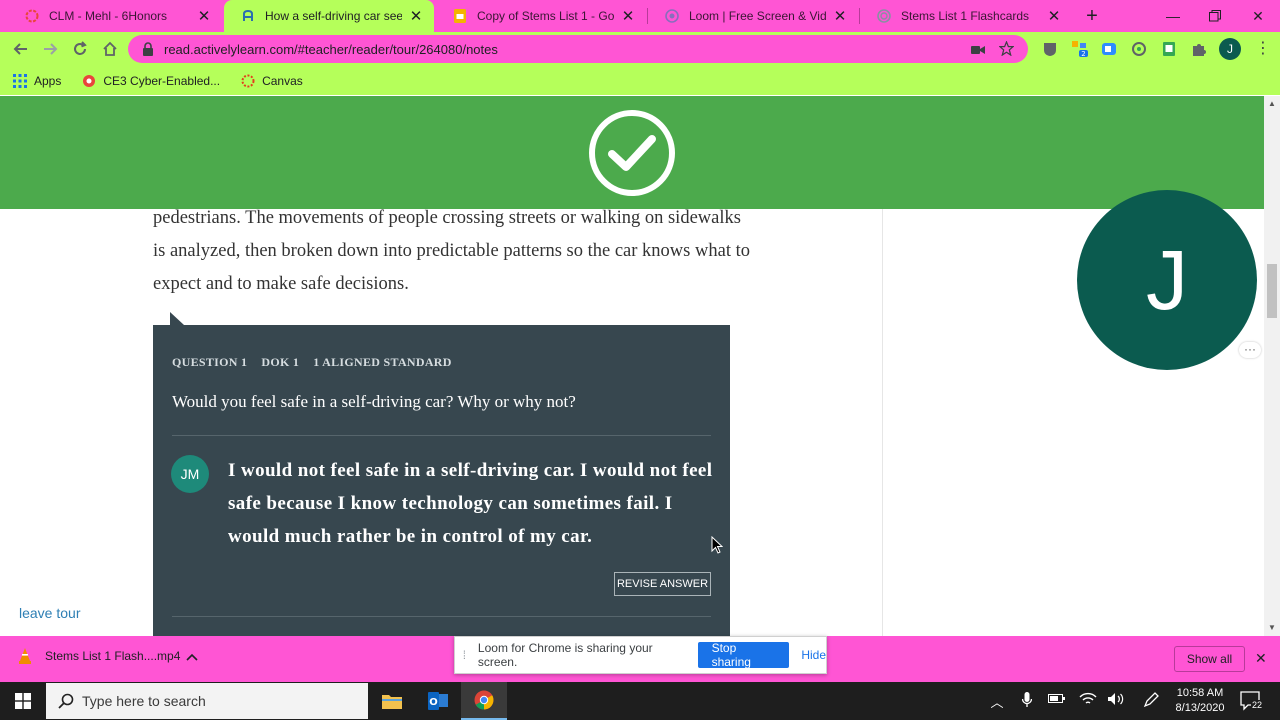 The height and width of the screenshot is (720, 1280). What do you see at coordinates (1080, 49) in the screenshot?
I see `extension-badge-icon: 2` at bounding box center [1080, 49].